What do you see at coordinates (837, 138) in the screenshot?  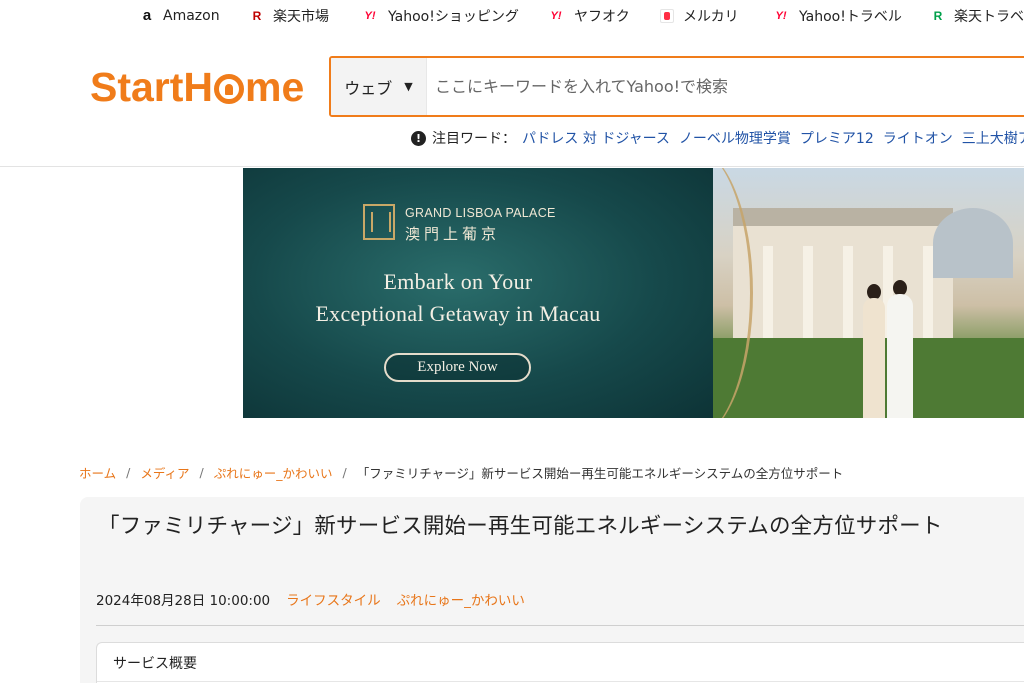 I see `trending-word: プレミア12` at bounding box center [837, 138].